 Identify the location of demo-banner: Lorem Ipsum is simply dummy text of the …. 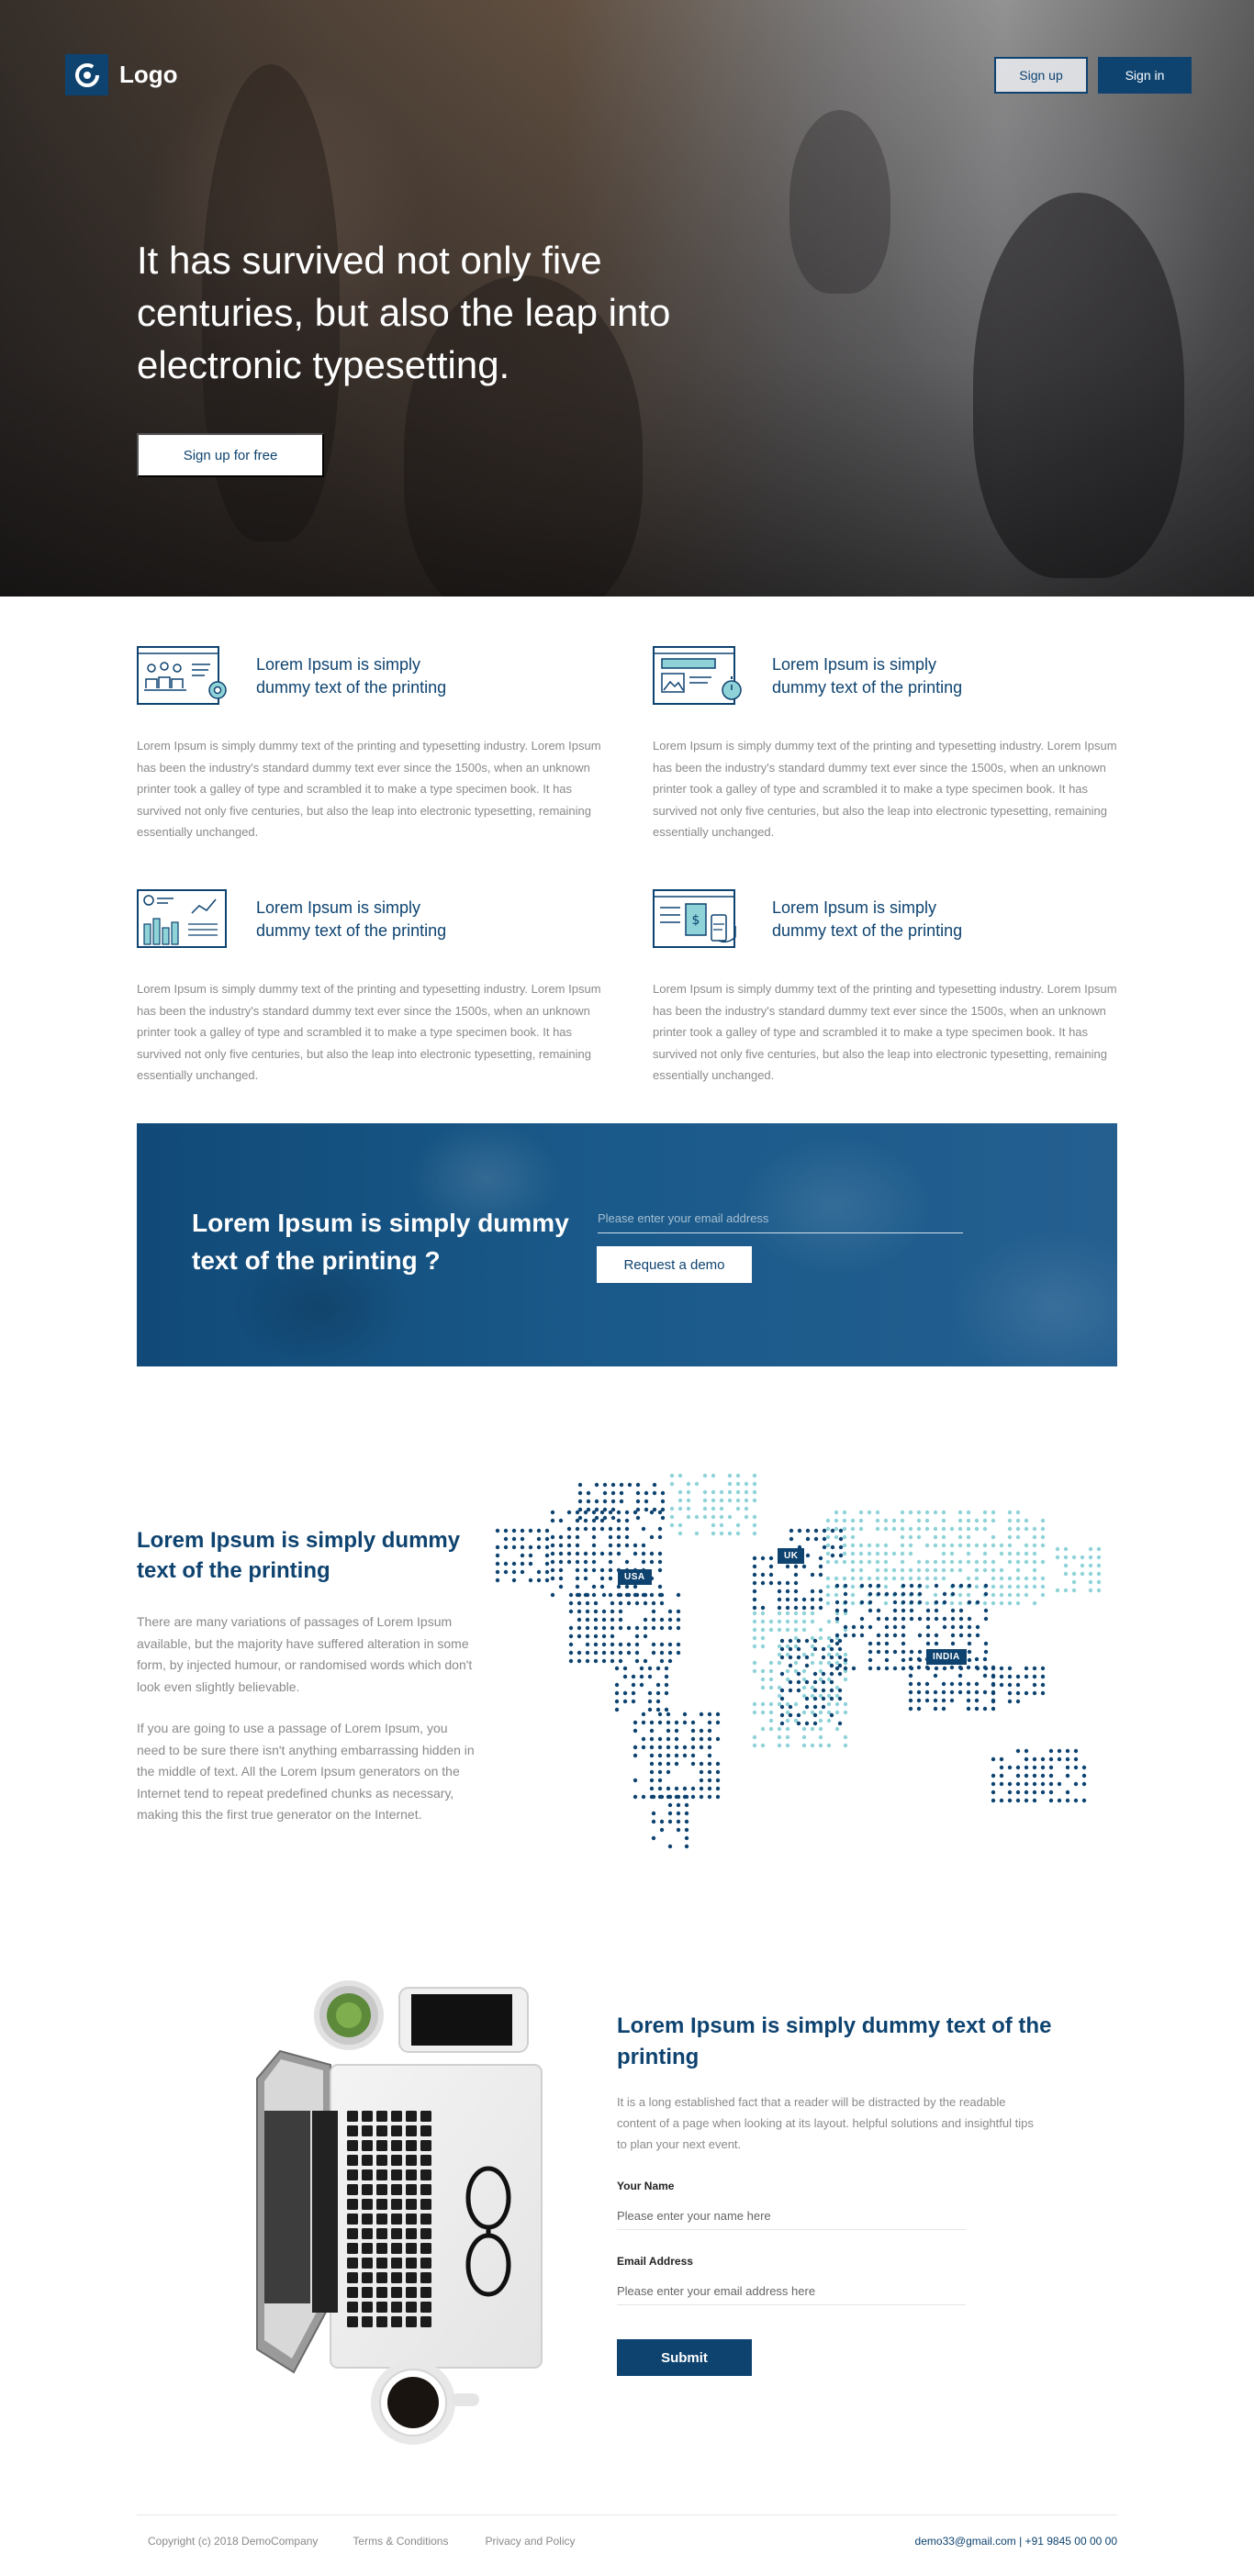
(627, 1244).